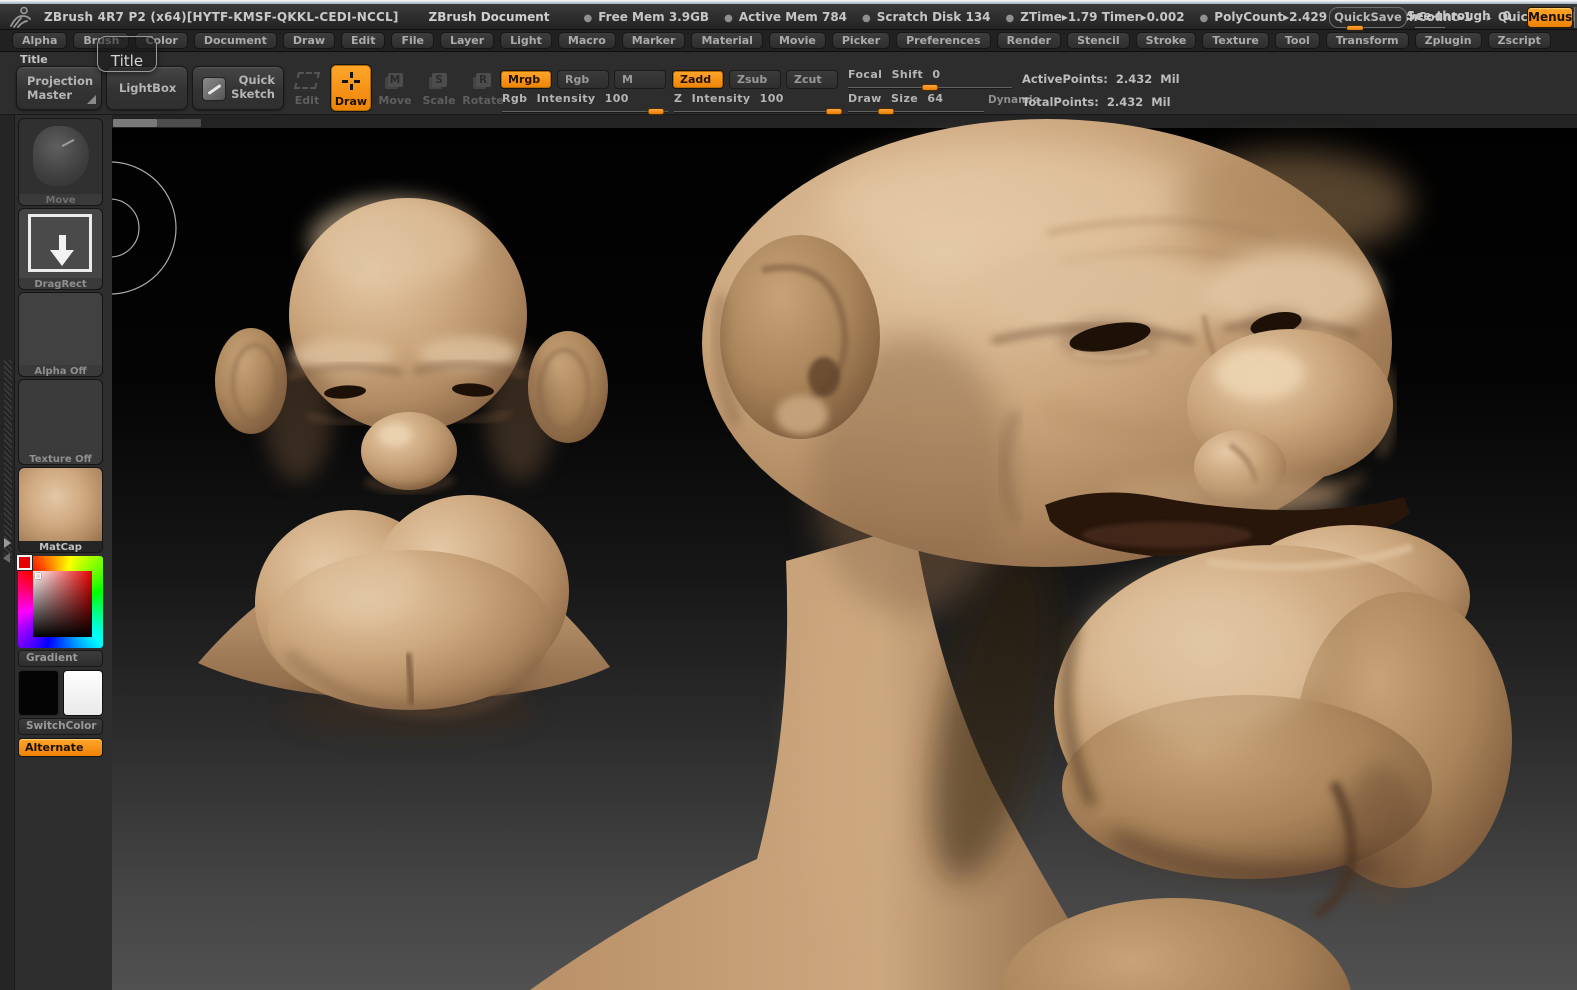  I want to click on draw-size-slider: Draw Size 64, so click(916, 103).